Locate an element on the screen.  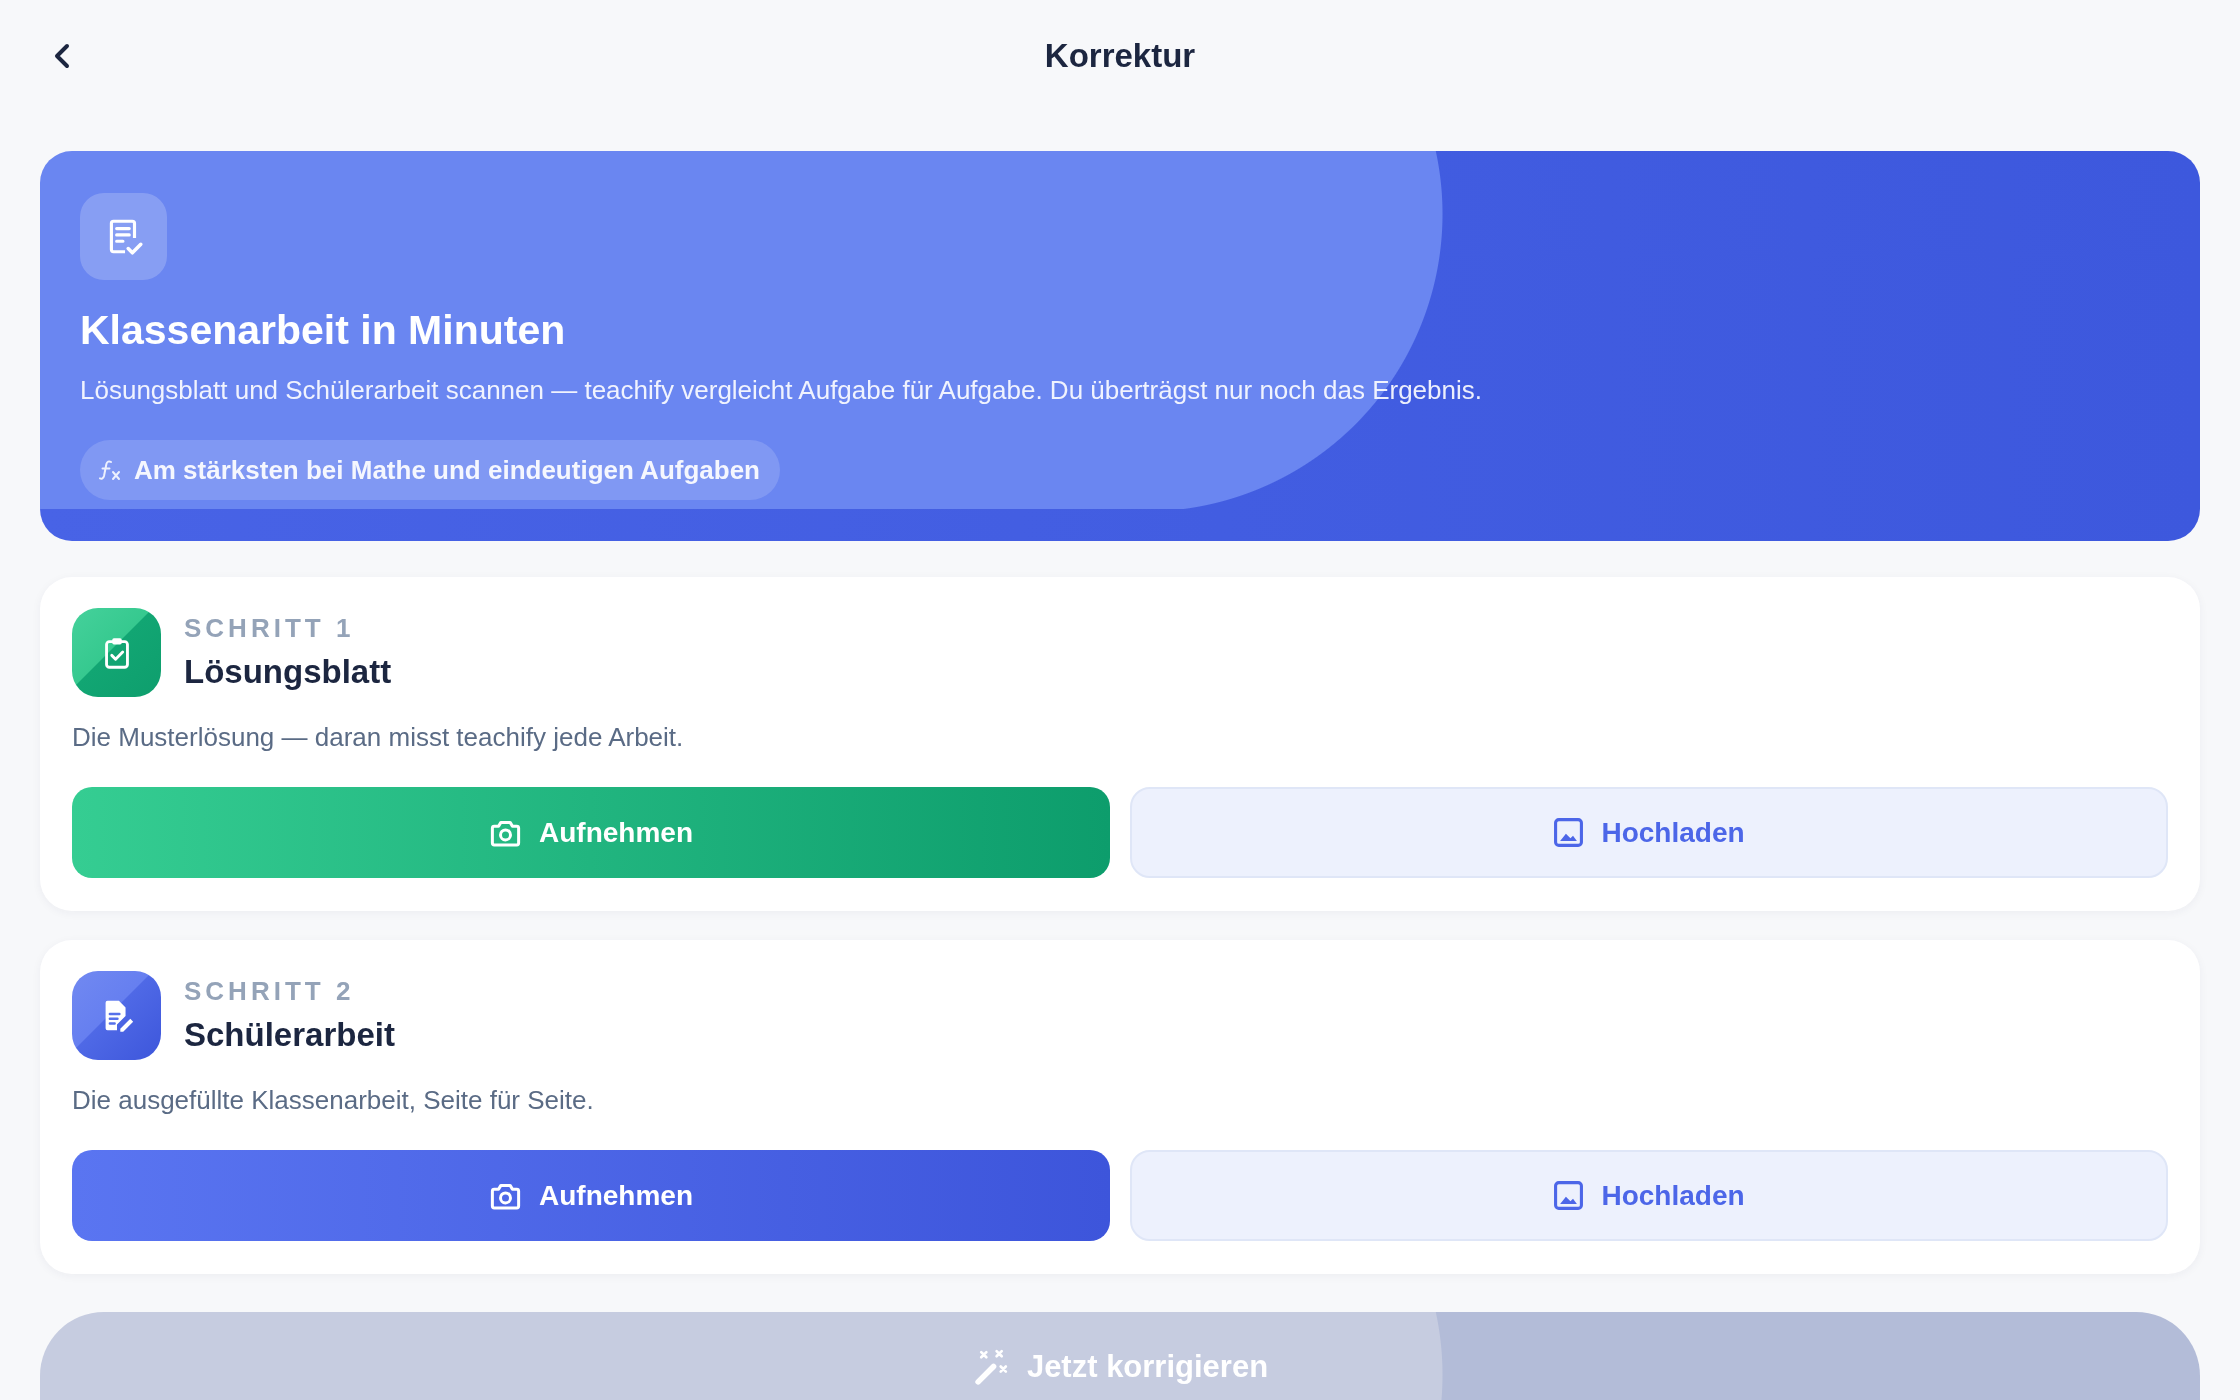
step-description: Die Musterlösung — daran misst teachify jede Arbeit. is located at coordinates (378, 737).